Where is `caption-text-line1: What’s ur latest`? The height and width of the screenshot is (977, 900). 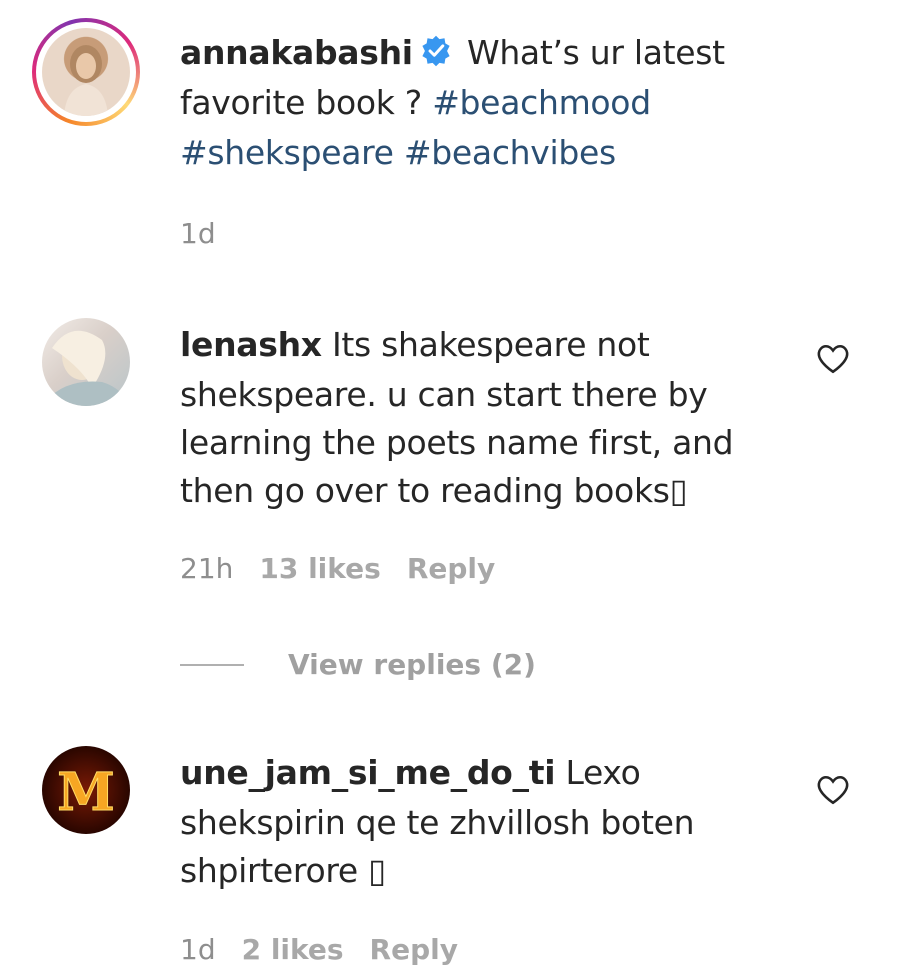
caption-text-line1: What’s ur latest is located at coordinates (595, 52).